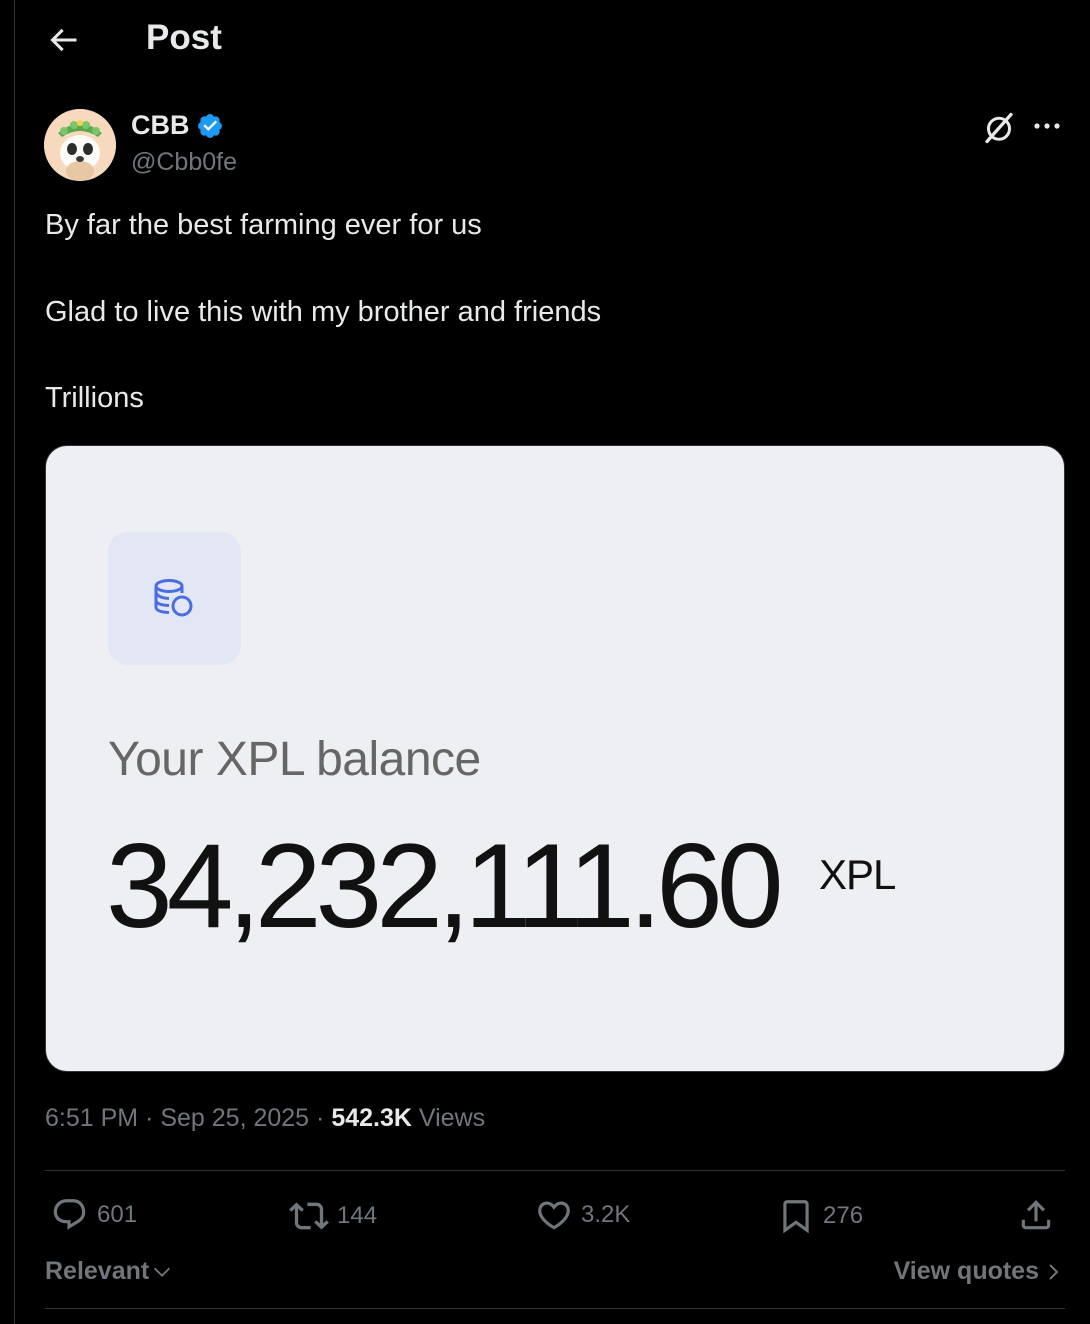 This screenshot has width=1090, height=1324. What do you see at coordinates (309, 1216) in the screenshot?
I see `repost-icon` at bounding box center [309, 1216].